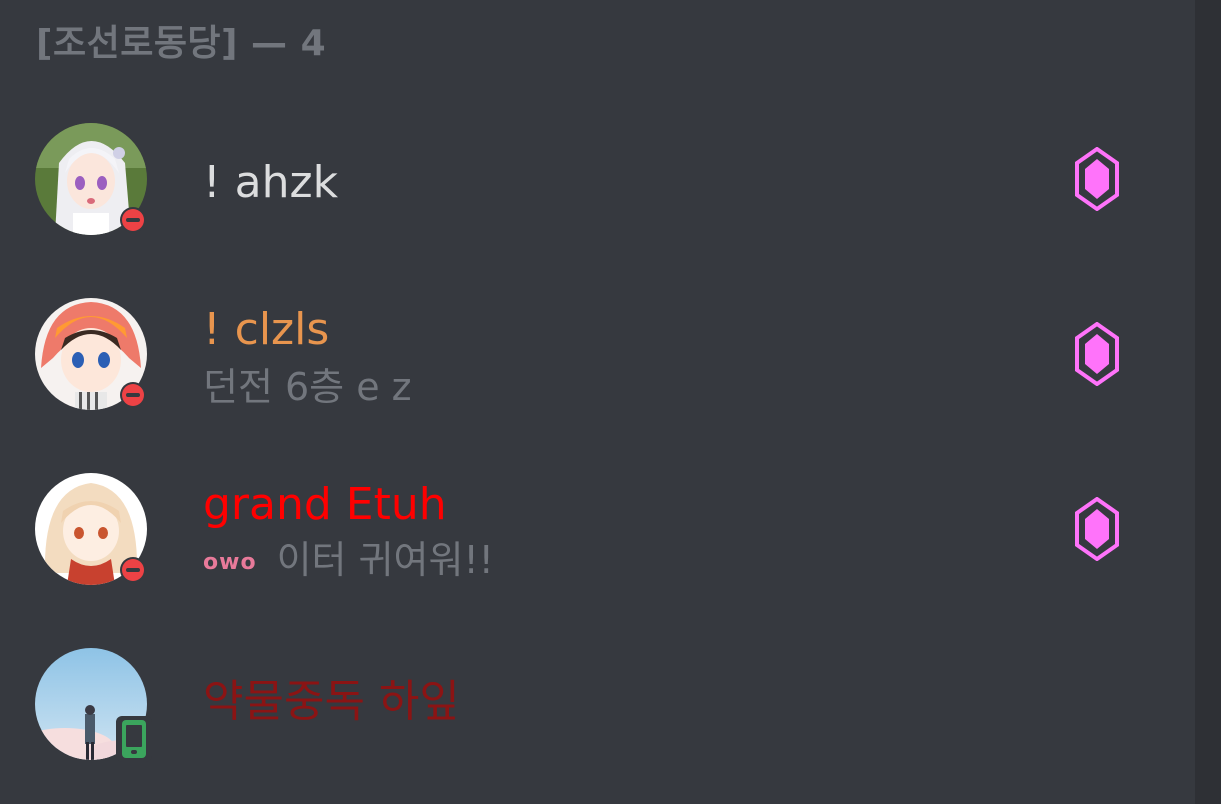 The image size is (1221, 804). Describe the element at coordinates (307, 387) in the screenshot. I see `member-activity: 던전 6층 e z` at that location.